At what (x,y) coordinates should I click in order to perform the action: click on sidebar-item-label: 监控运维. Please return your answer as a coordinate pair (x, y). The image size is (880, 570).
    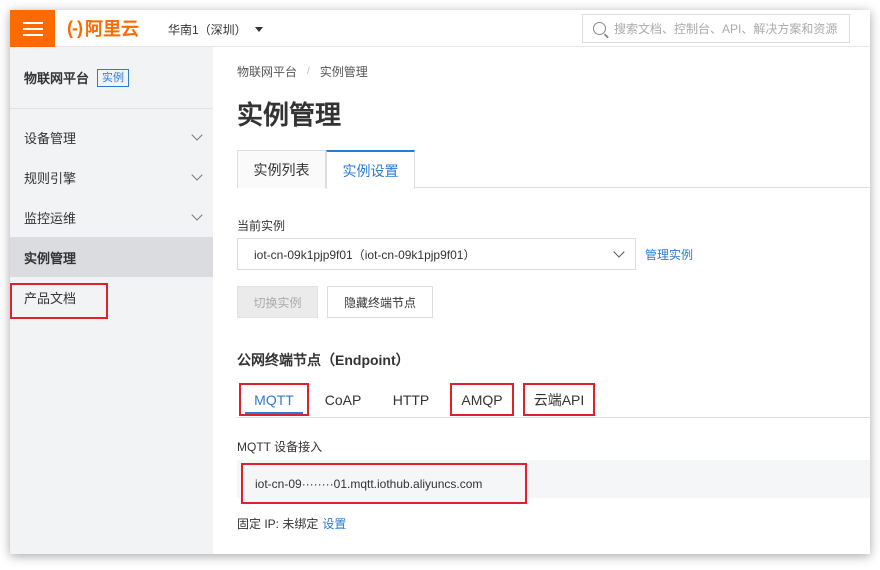
    Looking at the image, I should click on (50, 218).